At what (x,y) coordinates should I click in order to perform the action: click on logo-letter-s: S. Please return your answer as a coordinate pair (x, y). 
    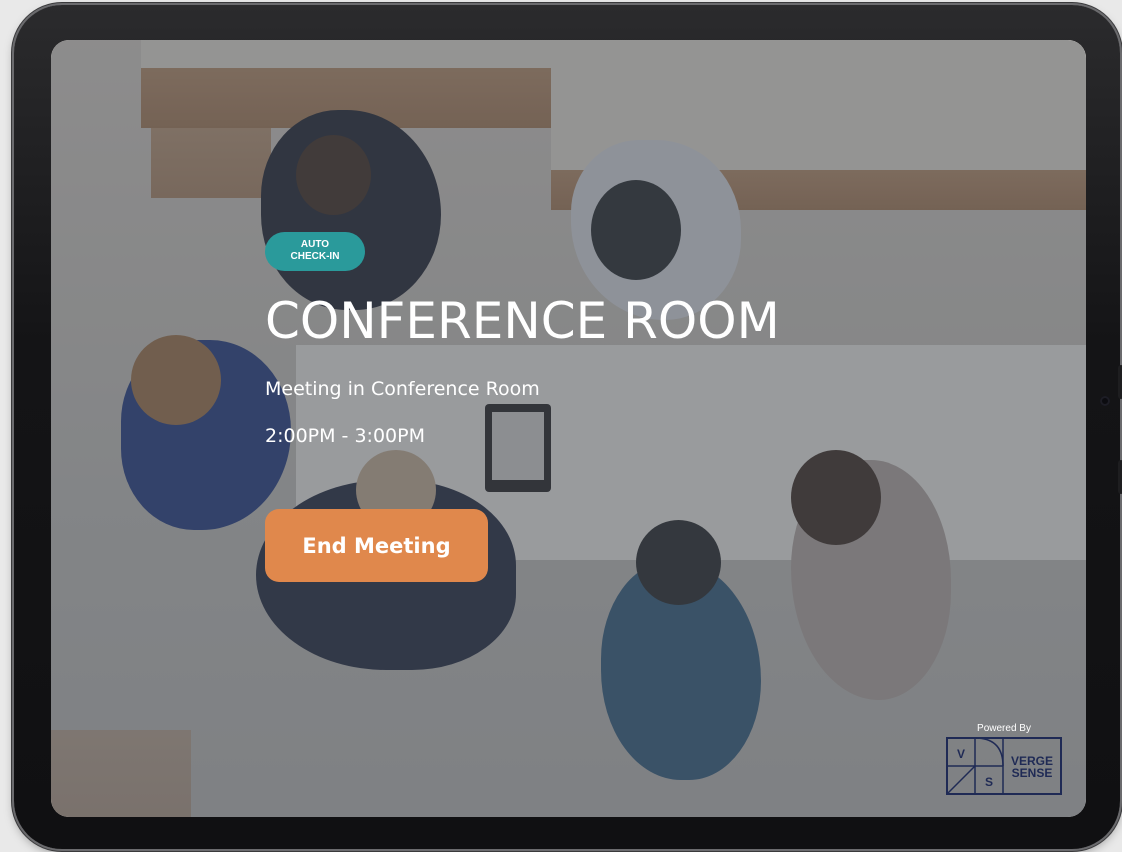
    Looking at the image, I should click on (989, 782).